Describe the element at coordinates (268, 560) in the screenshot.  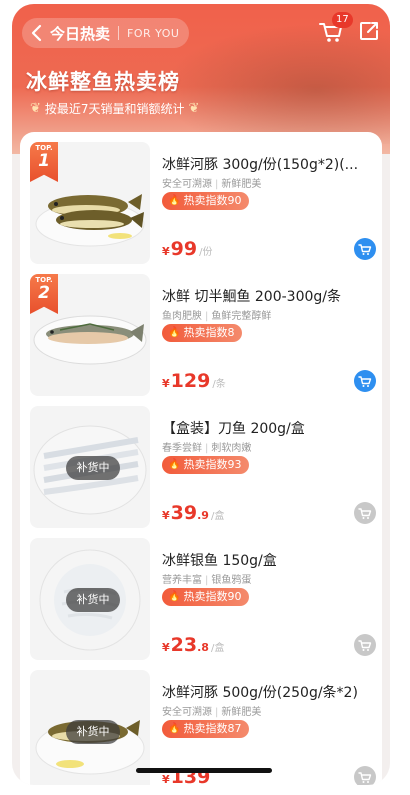
I see `product-name: 冰鲜银鱼 150g/盒` at that location.